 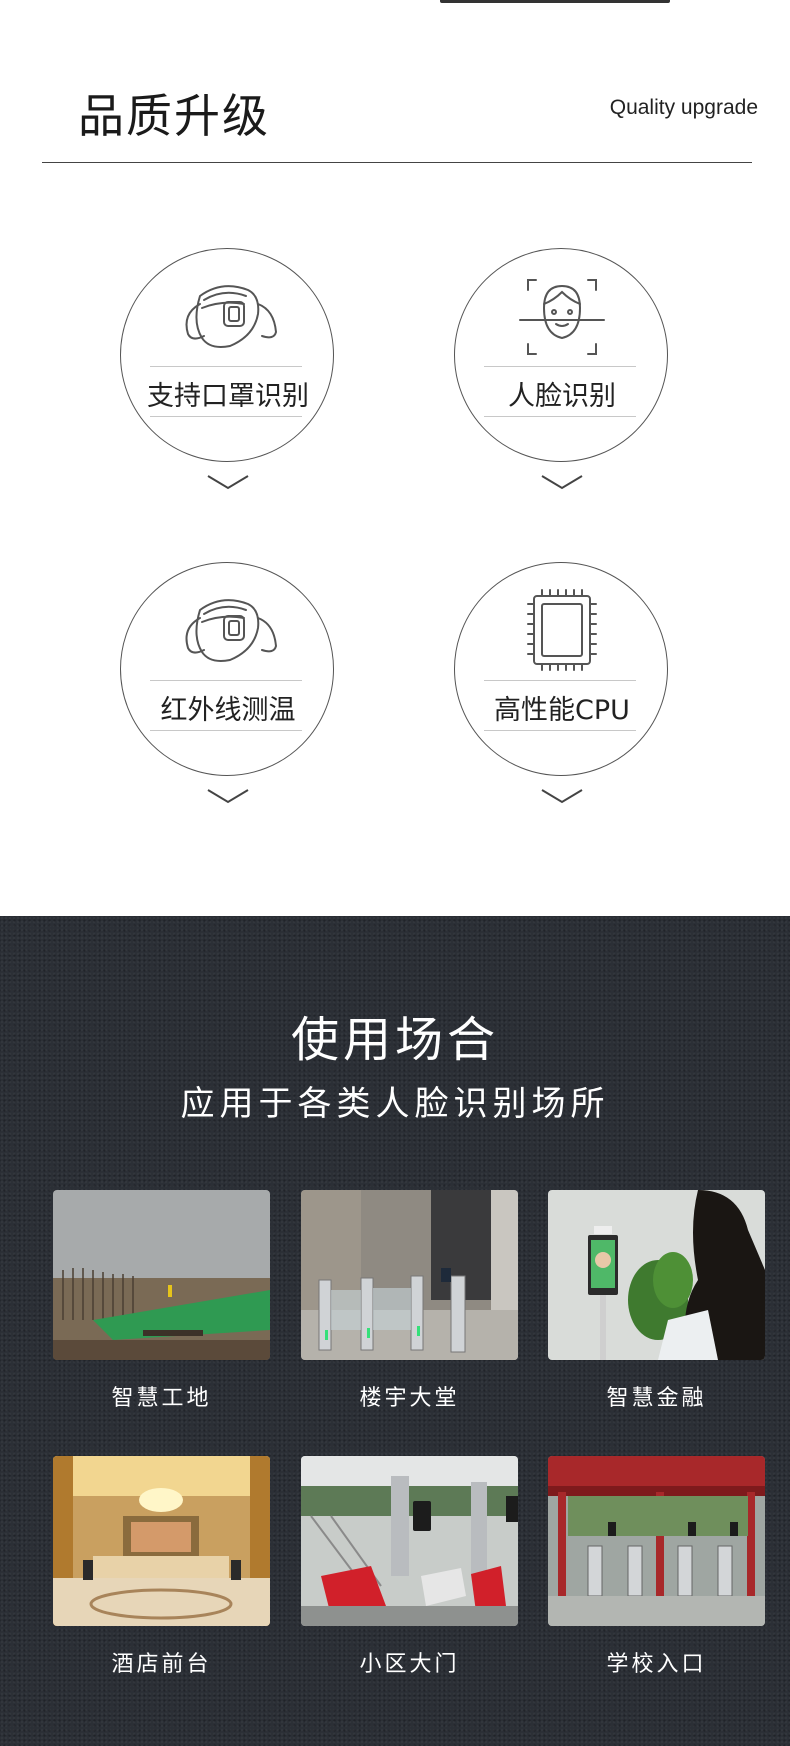 What do you see at coordinates (409, 1664) in the screenshot?
I see `scene-label: 小区大门` at bounding box center [409, 1664].